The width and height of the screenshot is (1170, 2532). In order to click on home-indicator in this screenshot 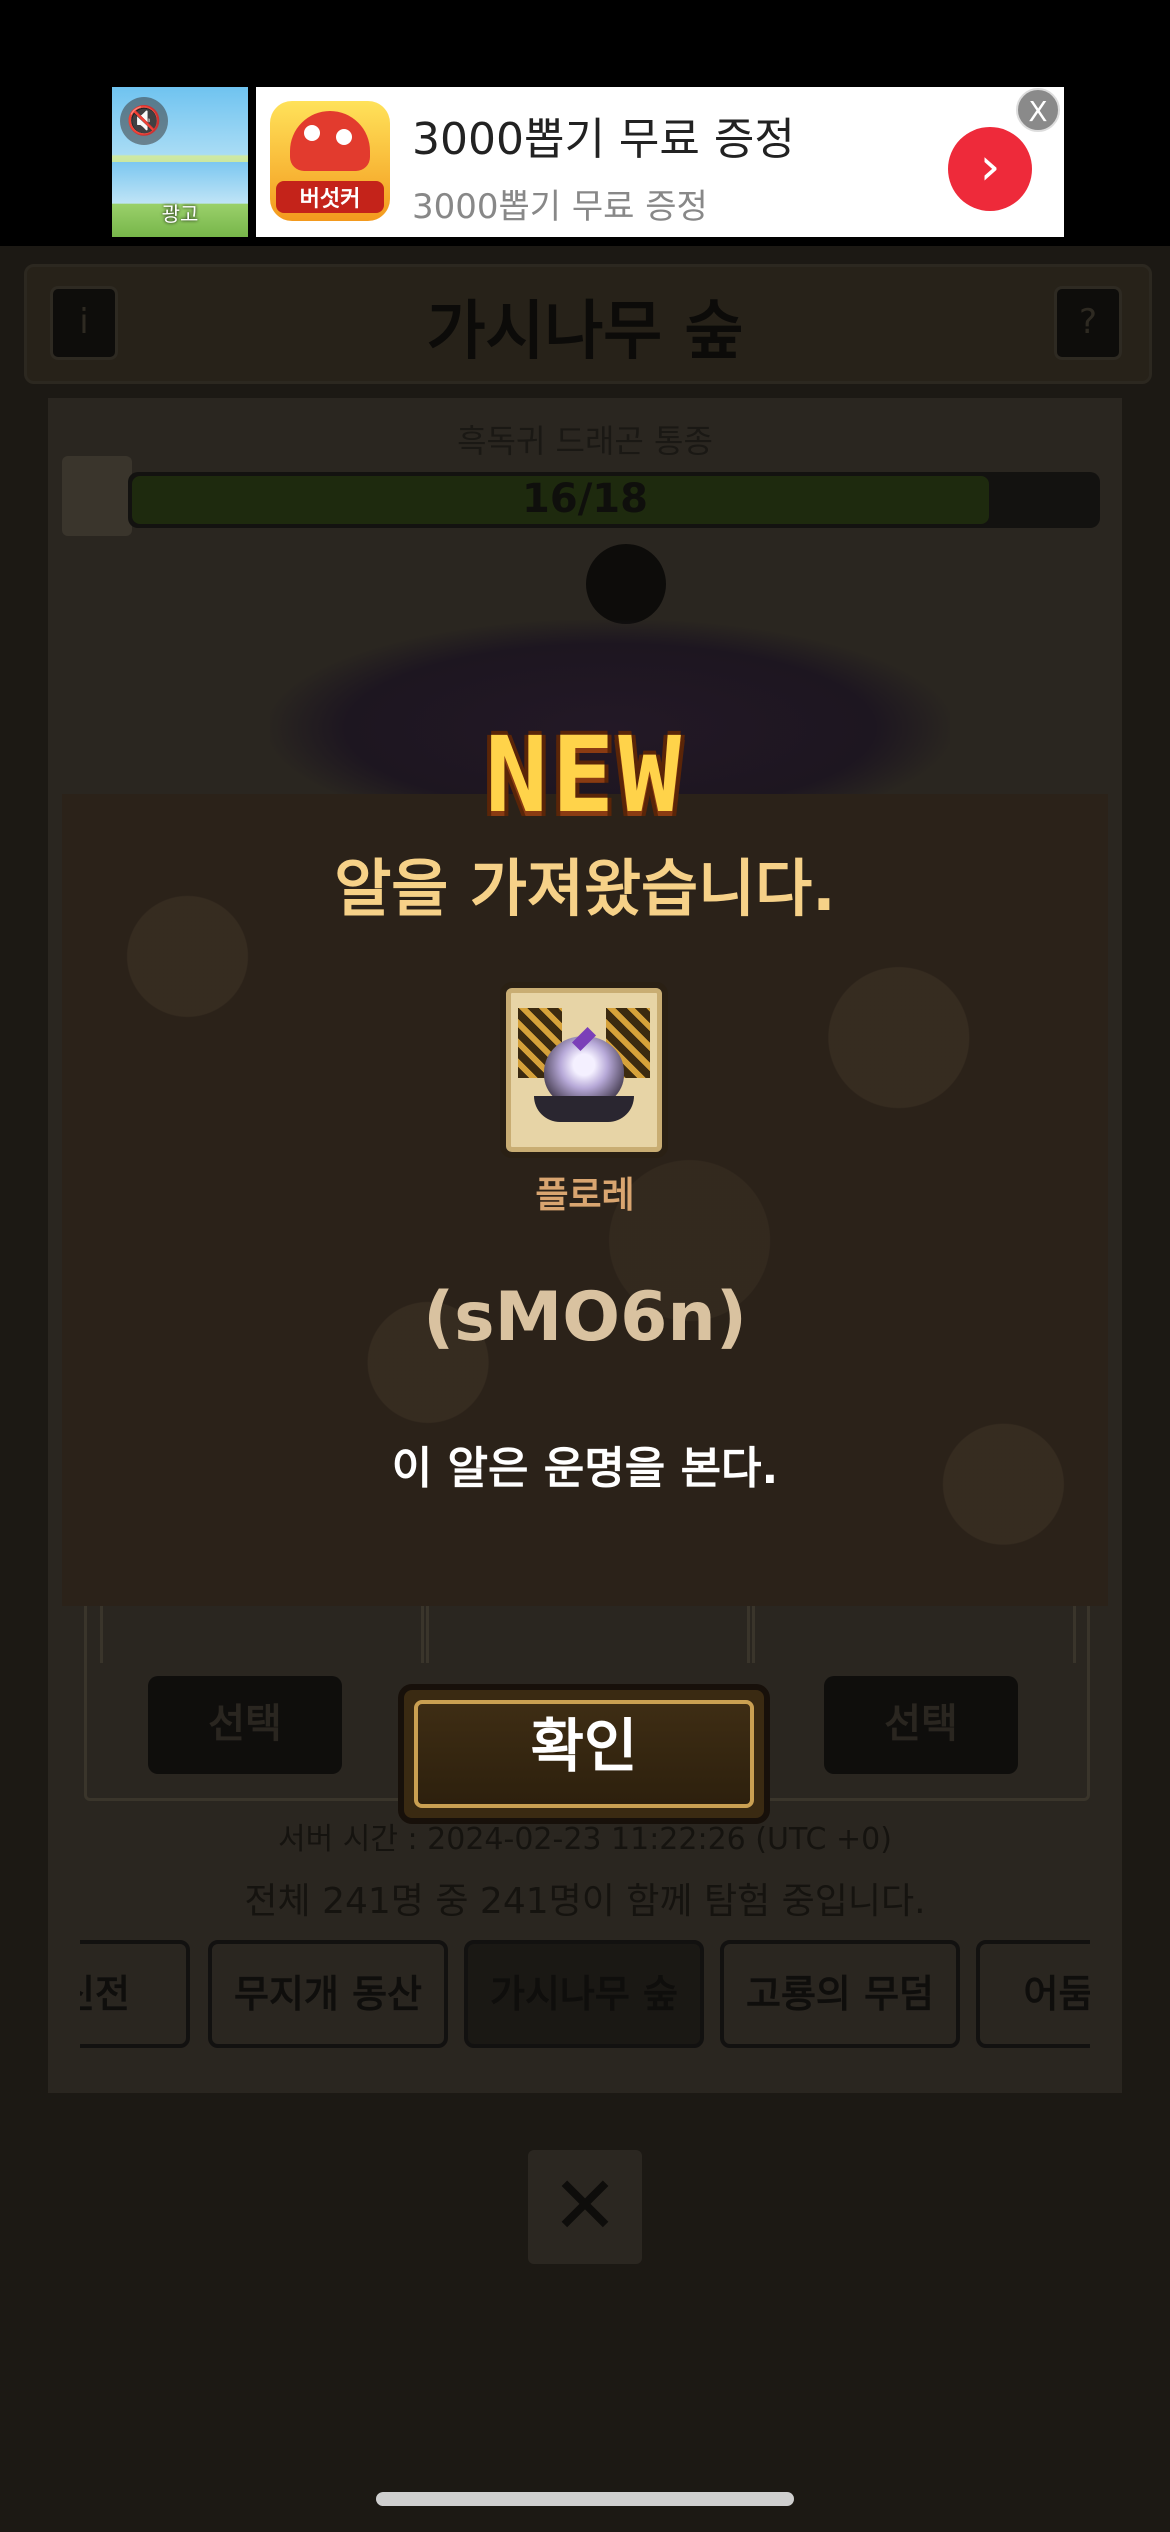, I will do `click(585, 2499)`.